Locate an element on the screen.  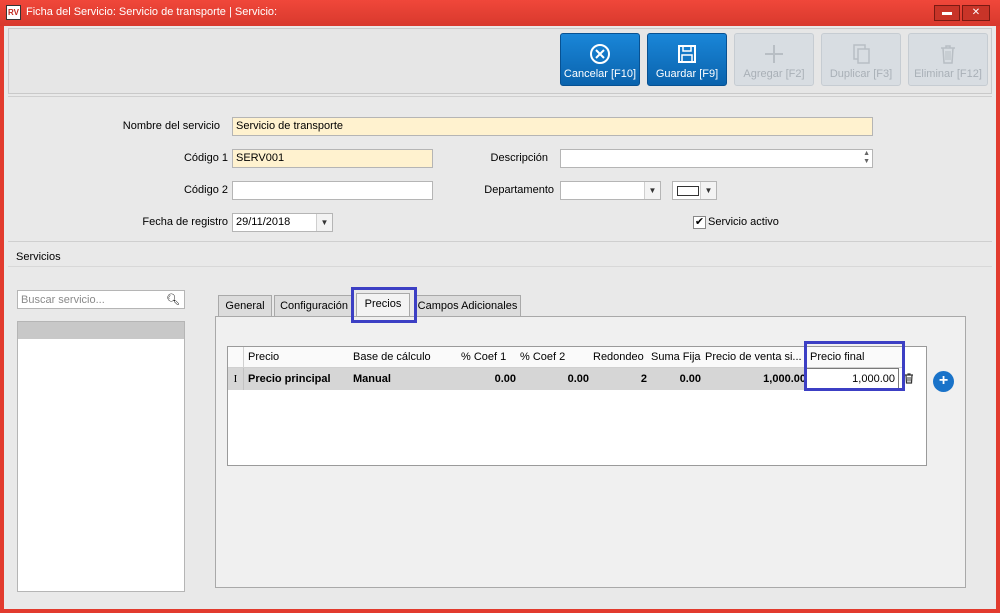
add-price-button: + is located at coordinates (943, 381).